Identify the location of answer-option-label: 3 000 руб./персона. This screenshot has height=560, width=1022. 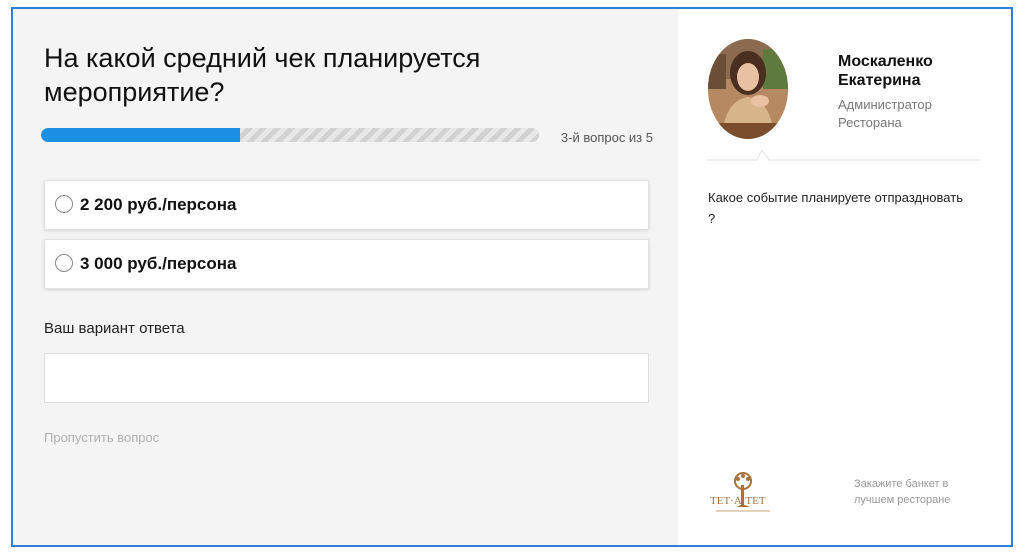
(158, 263).